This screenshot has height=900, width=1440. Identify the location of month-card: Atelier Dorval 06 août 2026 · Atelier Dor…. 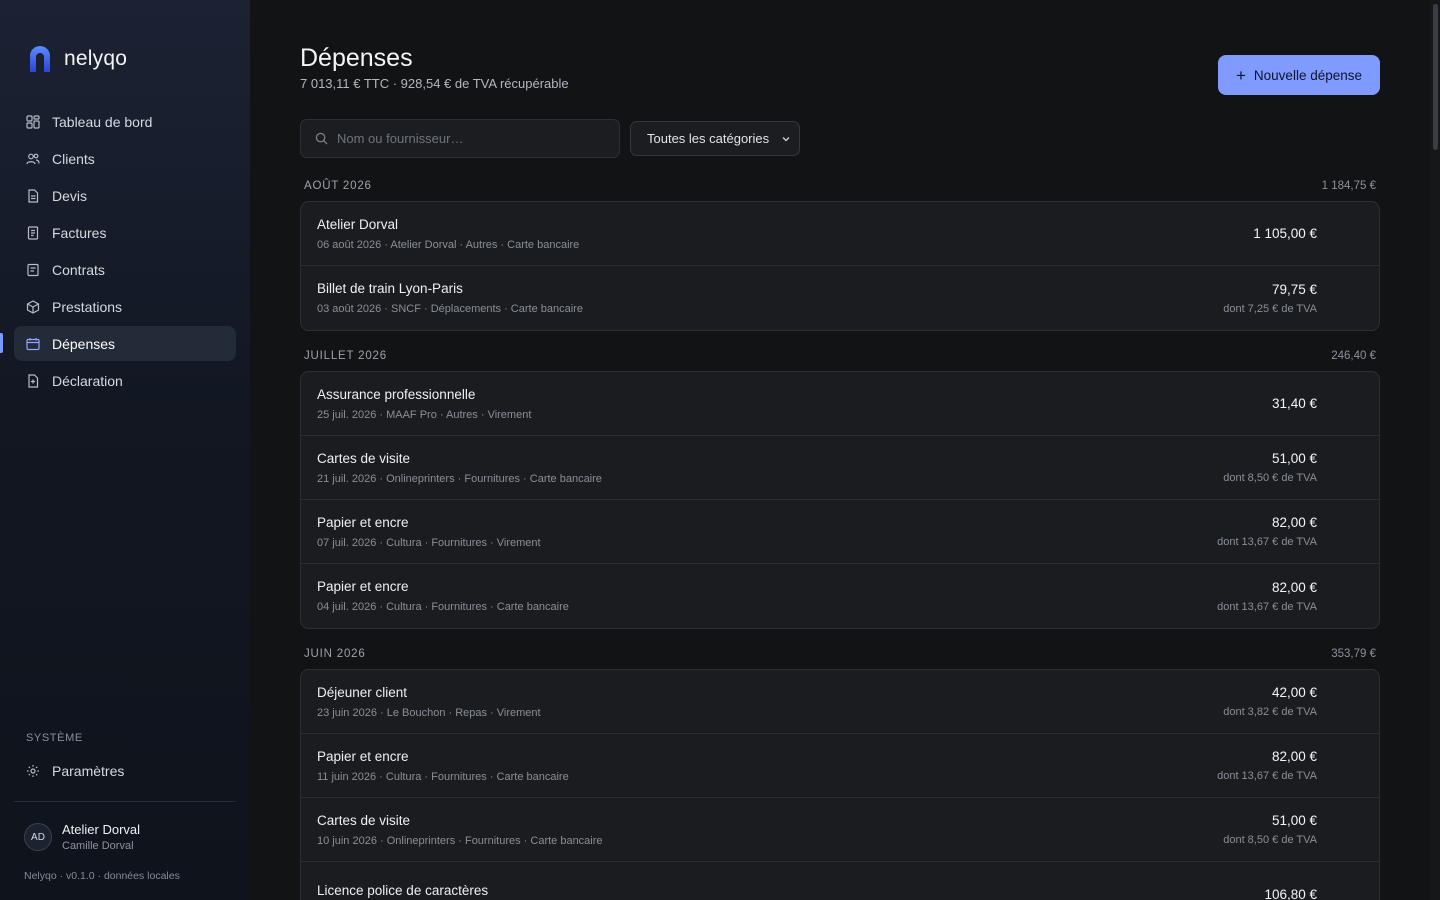
(840, 266).